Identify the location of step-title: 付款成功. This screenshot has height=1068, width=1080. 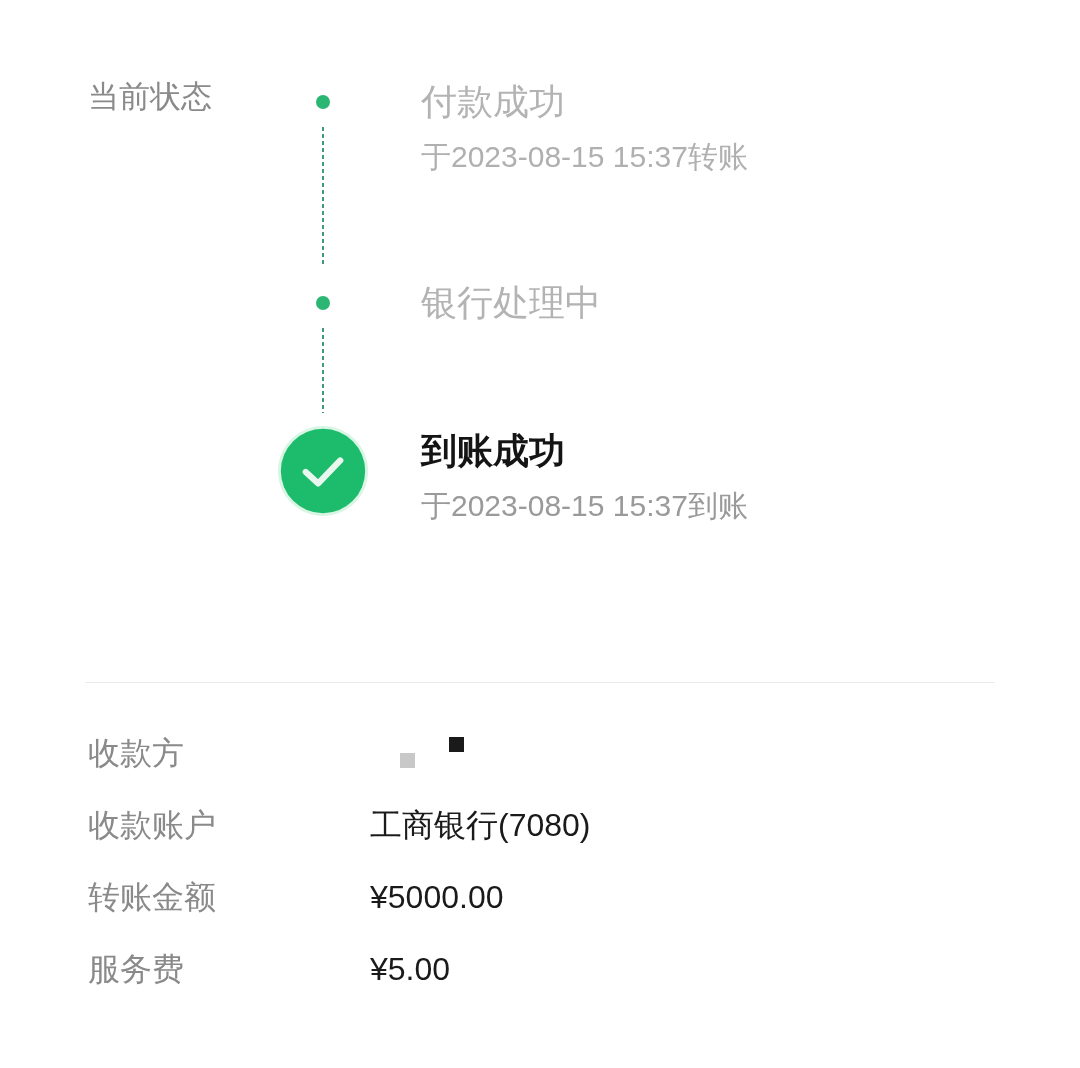
(493, 102).